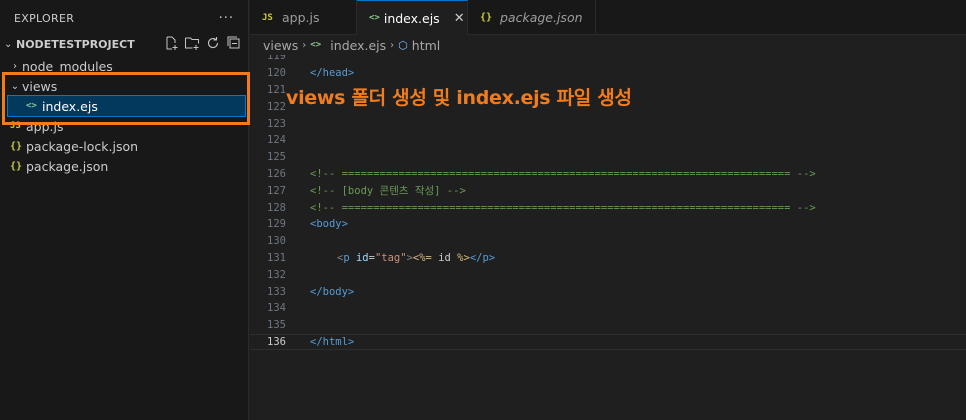  I want to click on tab-label: app.js, so click(301, 17).